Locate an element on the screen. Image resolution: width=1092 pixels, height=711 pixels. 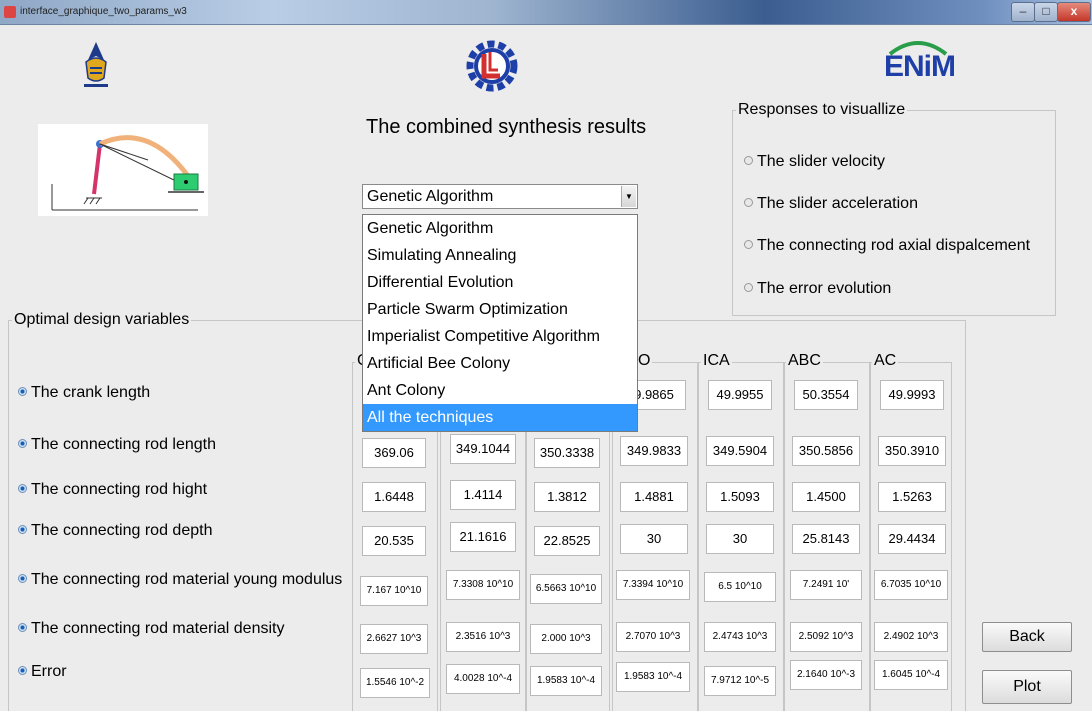
value-cell: 1.4114 is located at coordinates (483, 495).